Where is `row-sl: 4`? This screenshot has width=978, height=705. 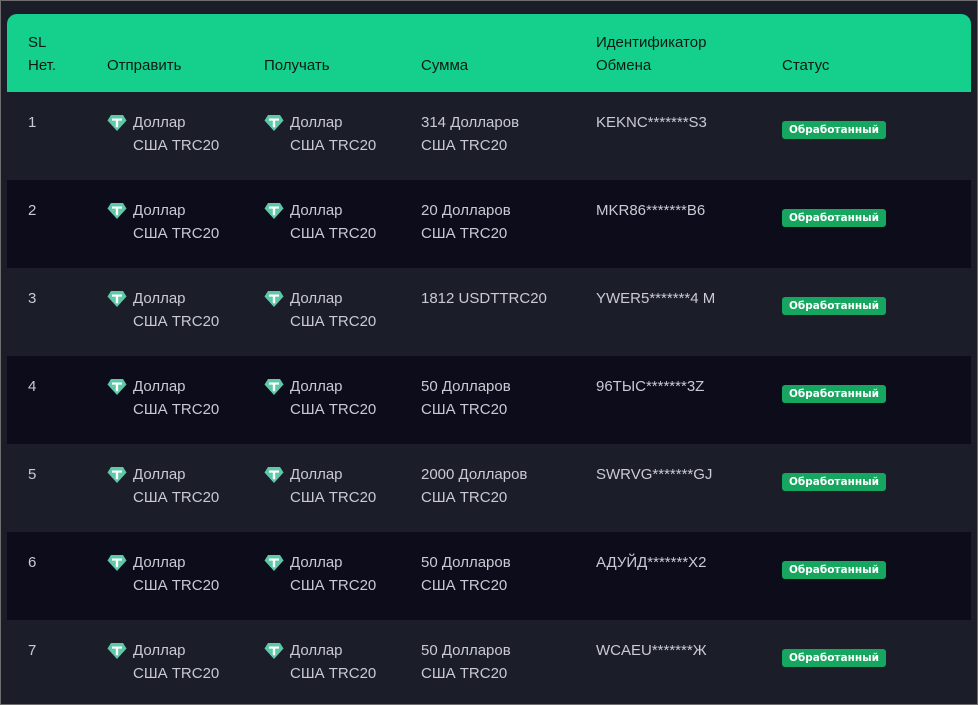 row-sl: 4 is located at coordinates (32, 386).